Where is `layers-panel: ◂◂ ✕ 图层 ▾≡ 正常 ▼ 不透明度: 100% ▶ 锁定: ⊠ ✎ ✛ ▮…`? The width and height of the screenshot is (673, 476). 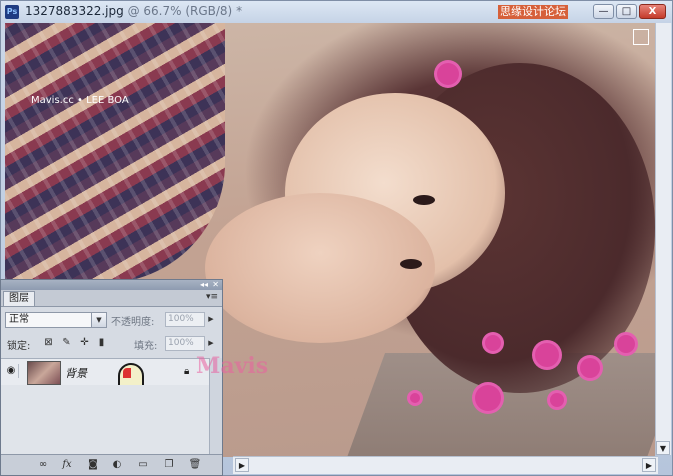 layers-panel: ◂◂ ✕ 图层 ▾≡ 正常 ▼ 不透明度: 100% ▶ 锁定: ⊠ ✎ ✛ ▮… is located at coordinates (111, 377).